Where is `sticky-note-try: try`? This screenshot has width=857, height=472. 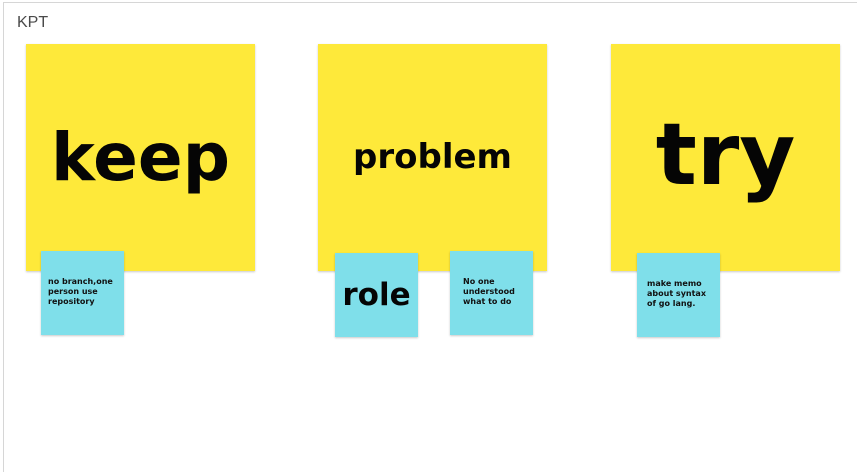 sticky-note-try: try is located at coordinates (725, 157).